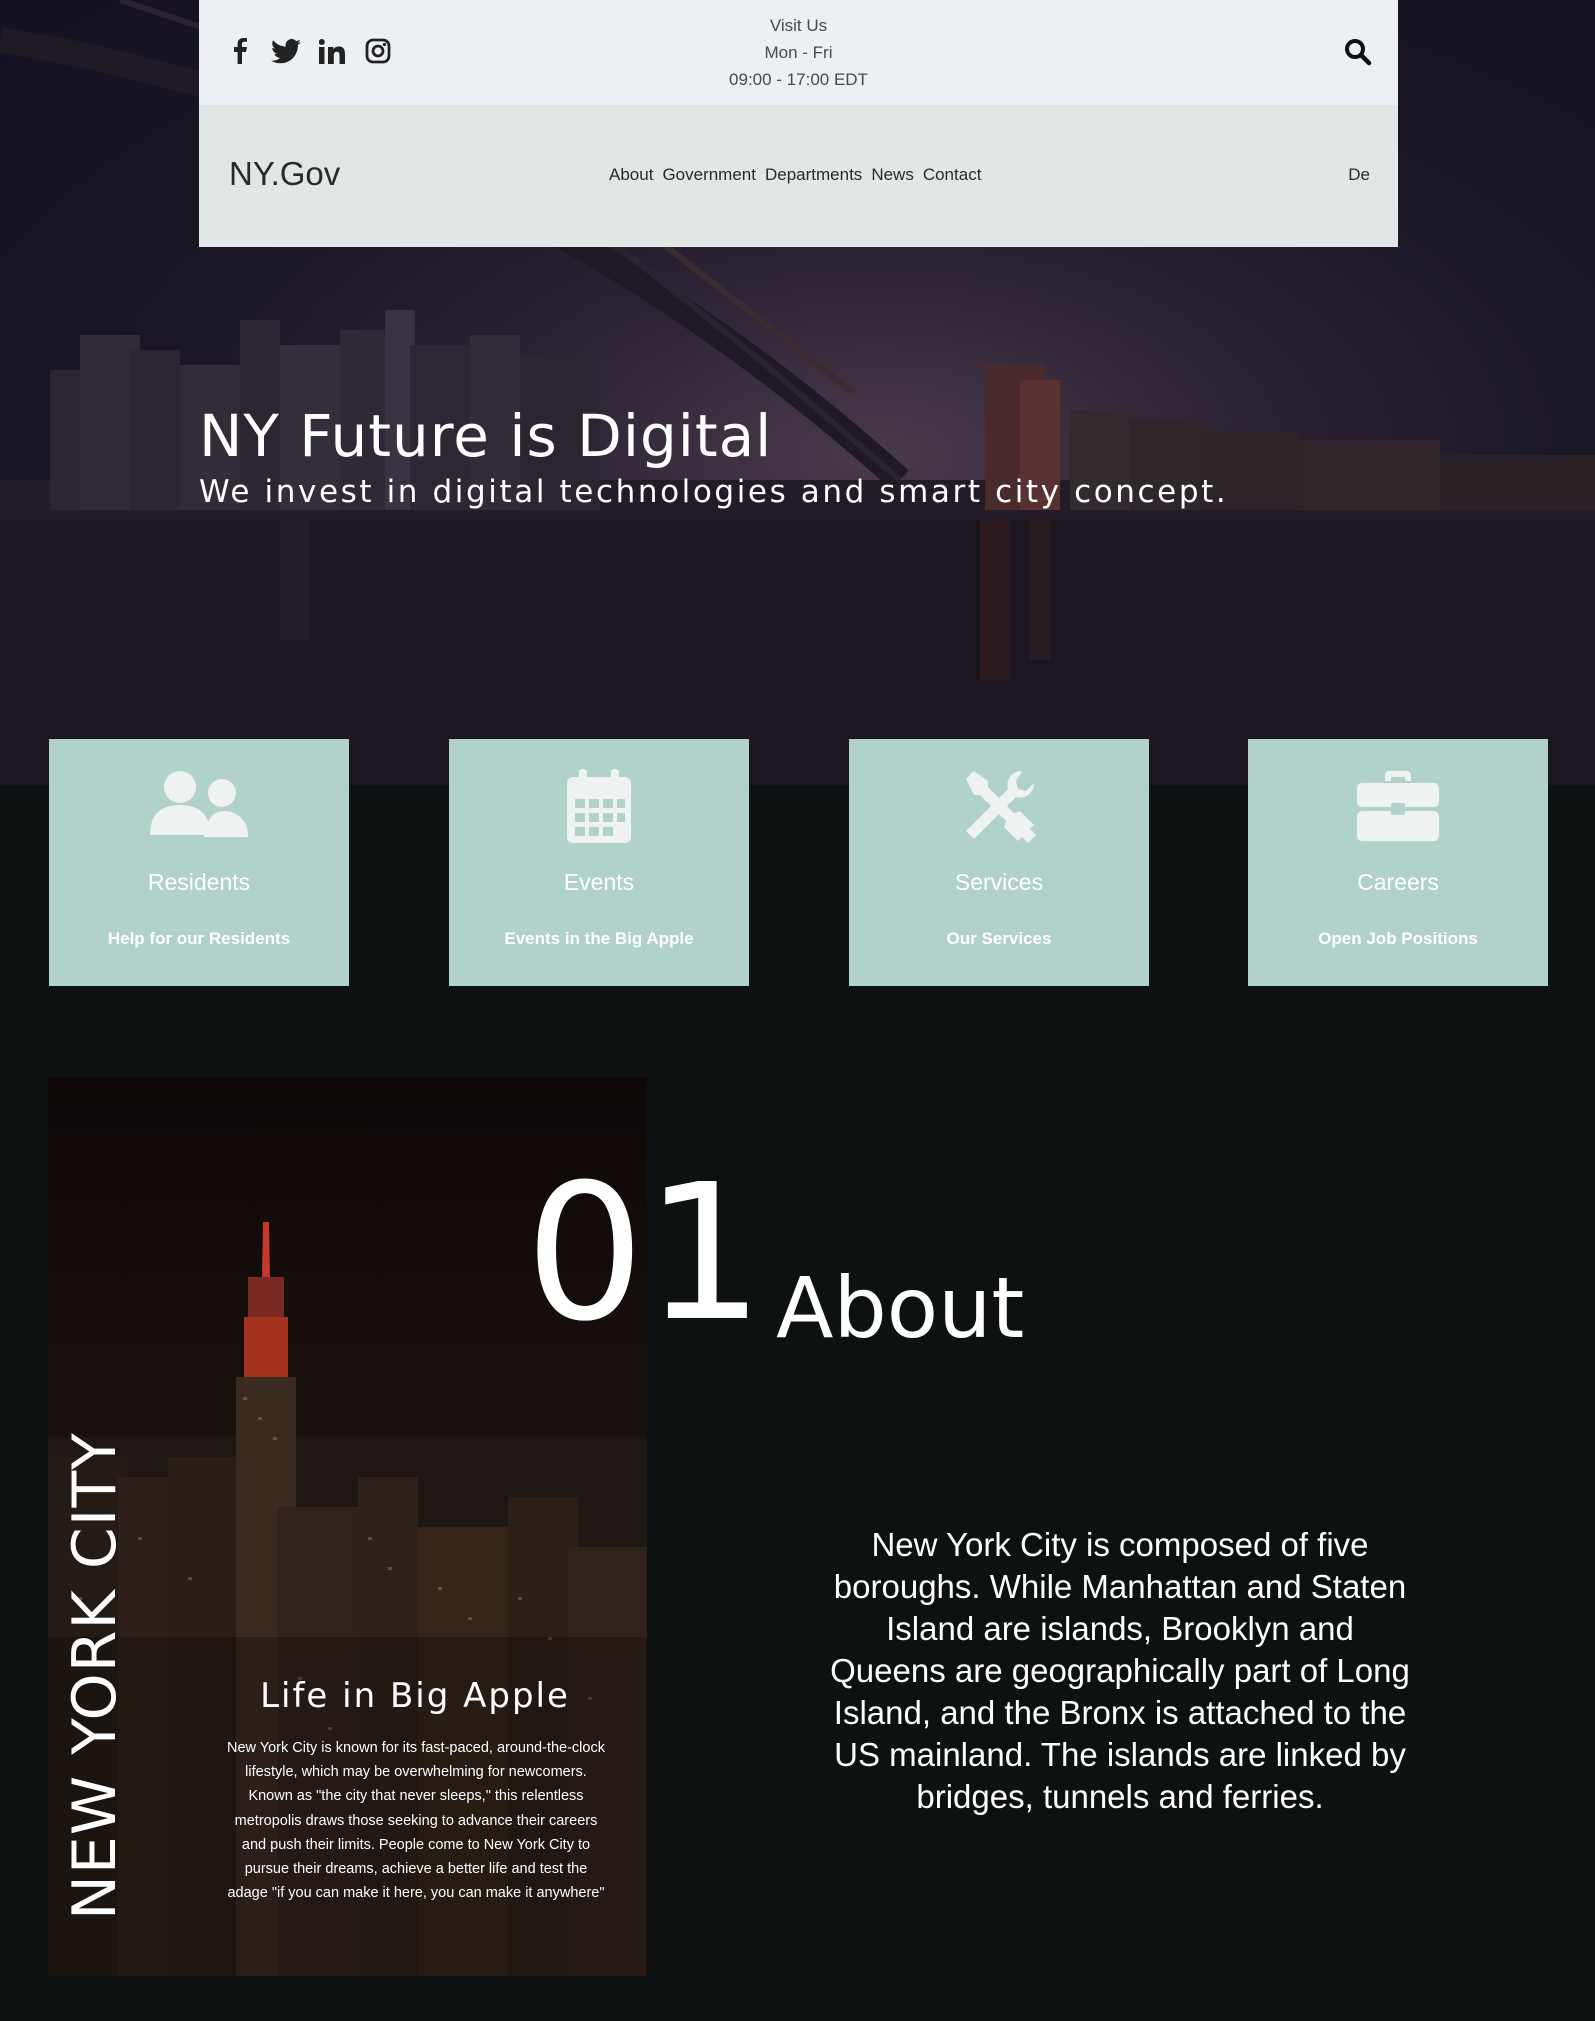 The height and width of the screenshot is (2021, 1595). I want to click on hero-title: NY Future is Digital, so click(486, 436).